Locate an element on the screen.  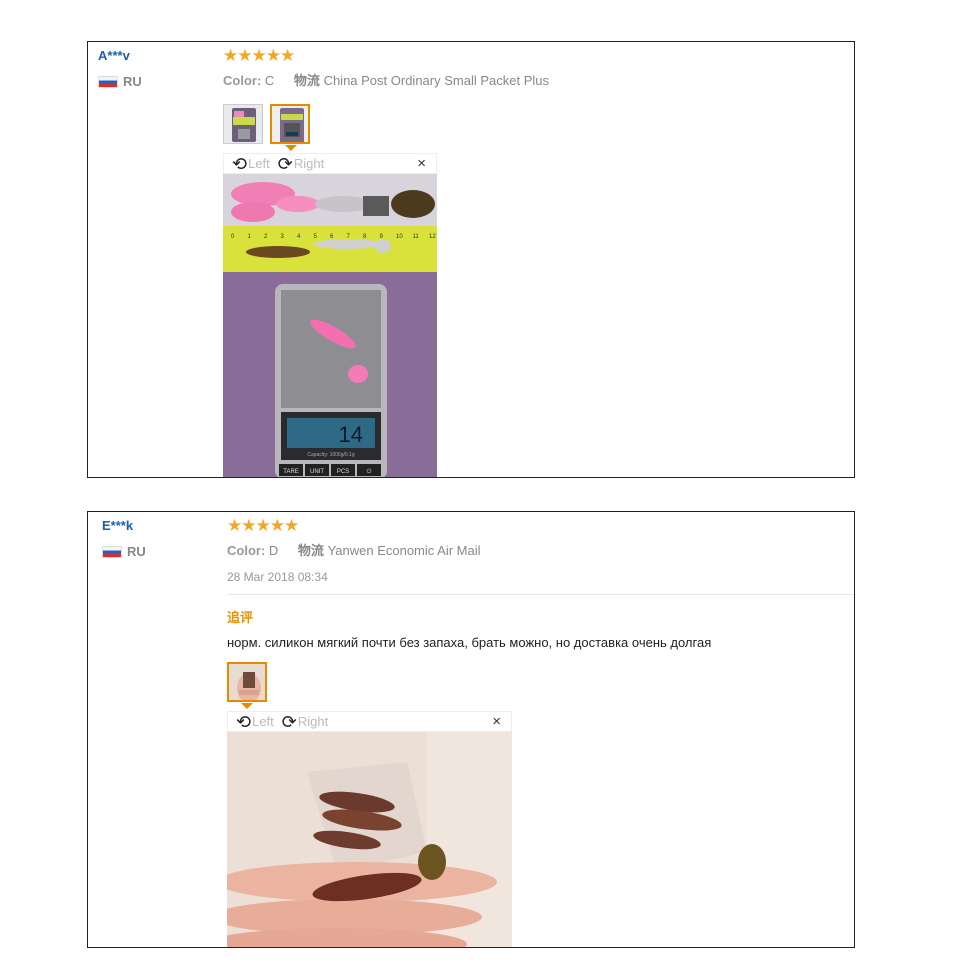
scale-button-label: TARE is located at coordinates (291, 472).